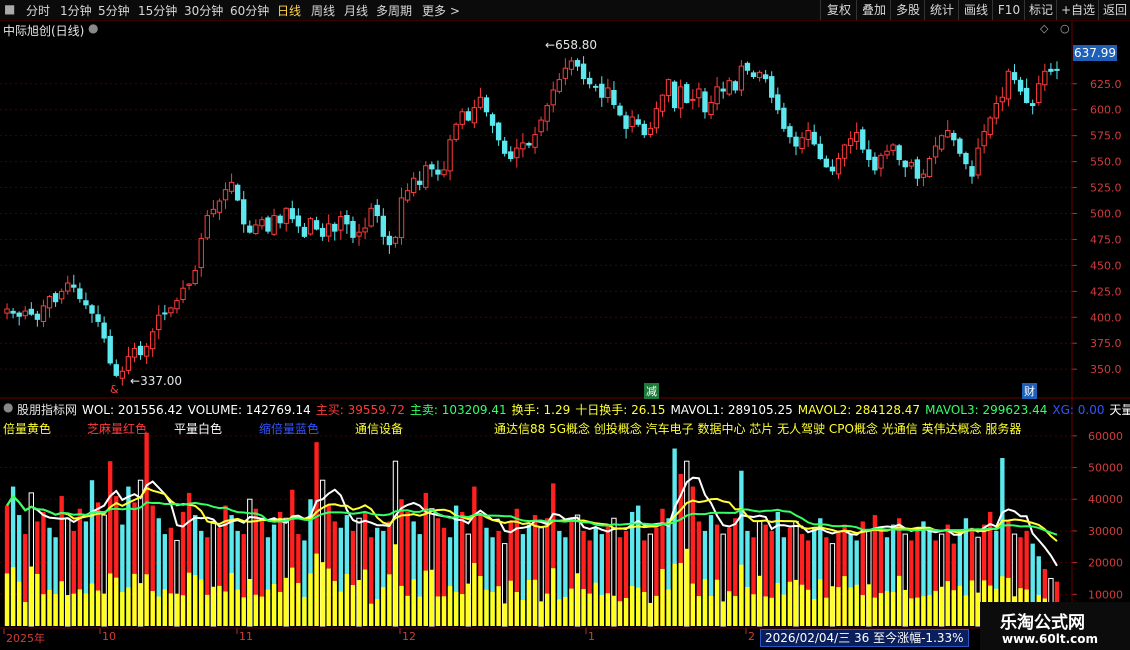 The height and width of the screenshot is (650, 1130). What do you see at coordinates (289, 10) in the screenshot?
I see `period-tab-6: 日线` at bounding box center [289, 10].